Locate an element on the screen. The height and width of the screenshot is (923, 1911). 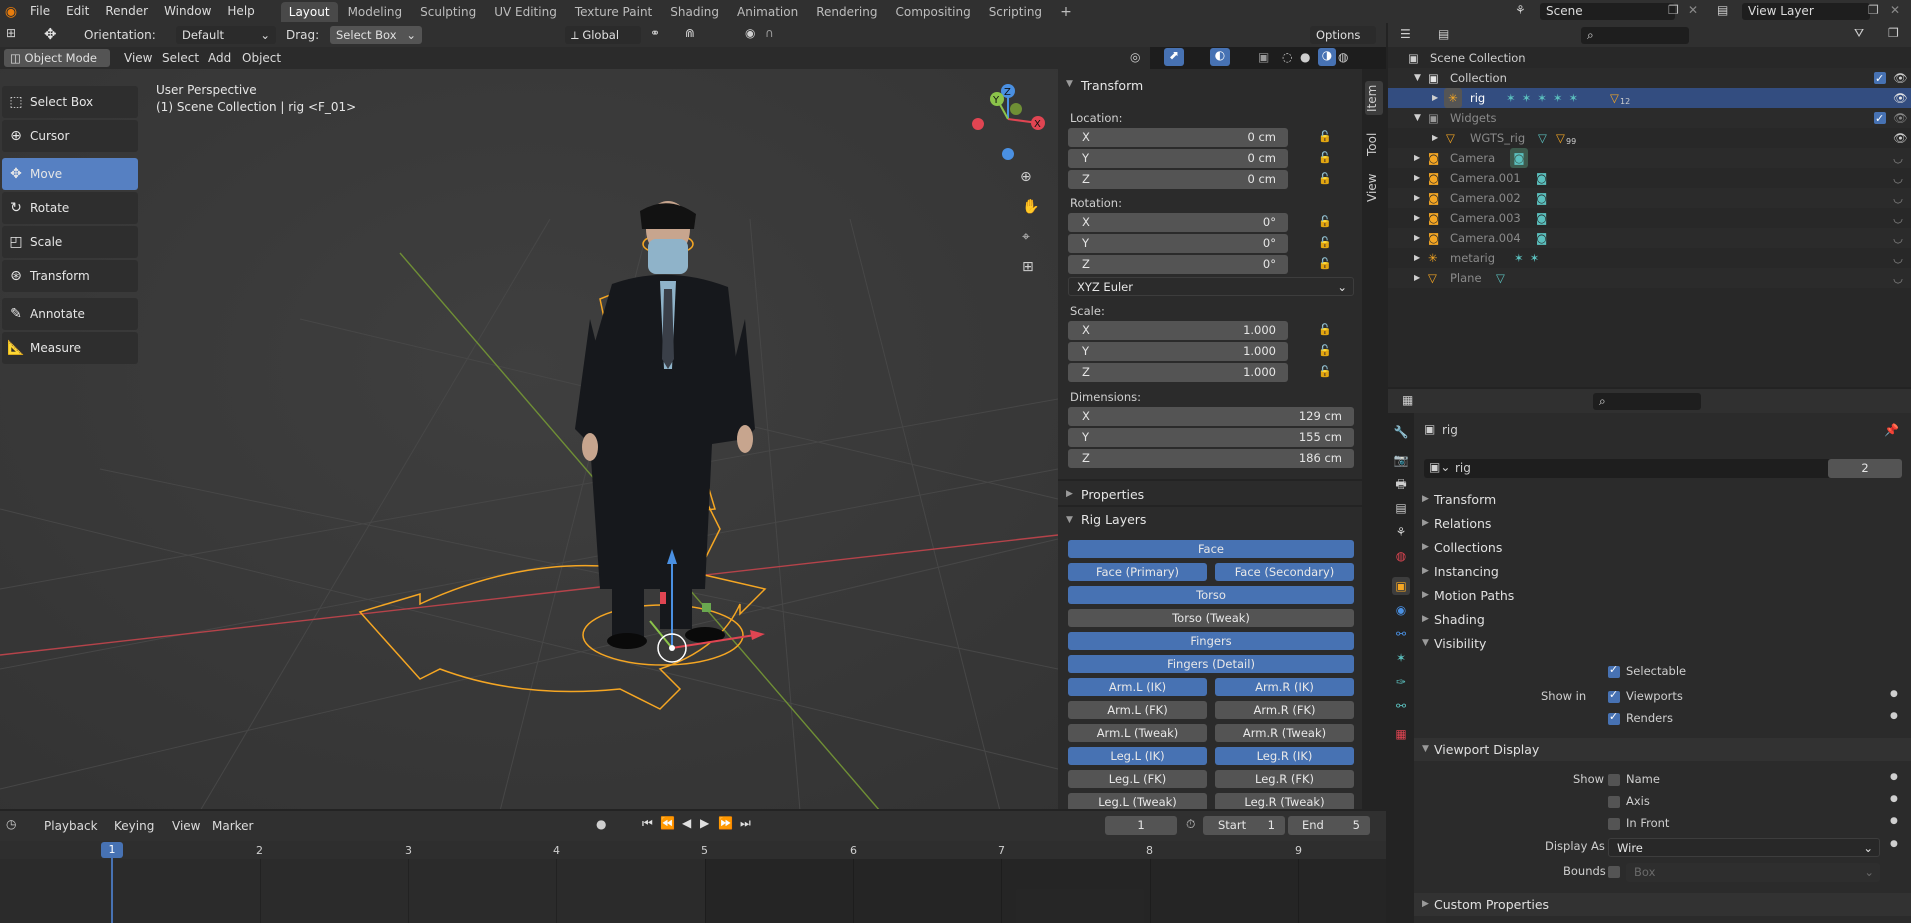
menu-render: Render is located at coordinates (126, 11).